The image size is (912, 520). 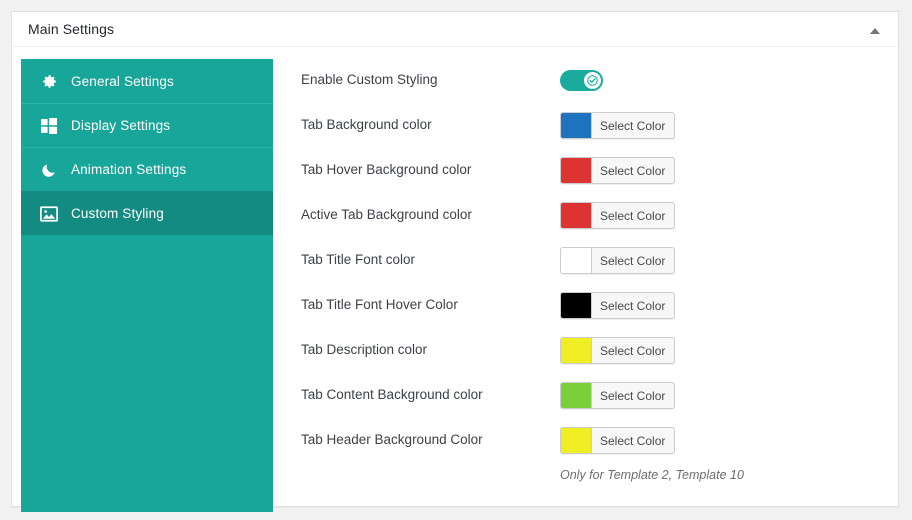 I want to click on sidebar-item-general-settings: General Settings, so click(x=147, y=81).